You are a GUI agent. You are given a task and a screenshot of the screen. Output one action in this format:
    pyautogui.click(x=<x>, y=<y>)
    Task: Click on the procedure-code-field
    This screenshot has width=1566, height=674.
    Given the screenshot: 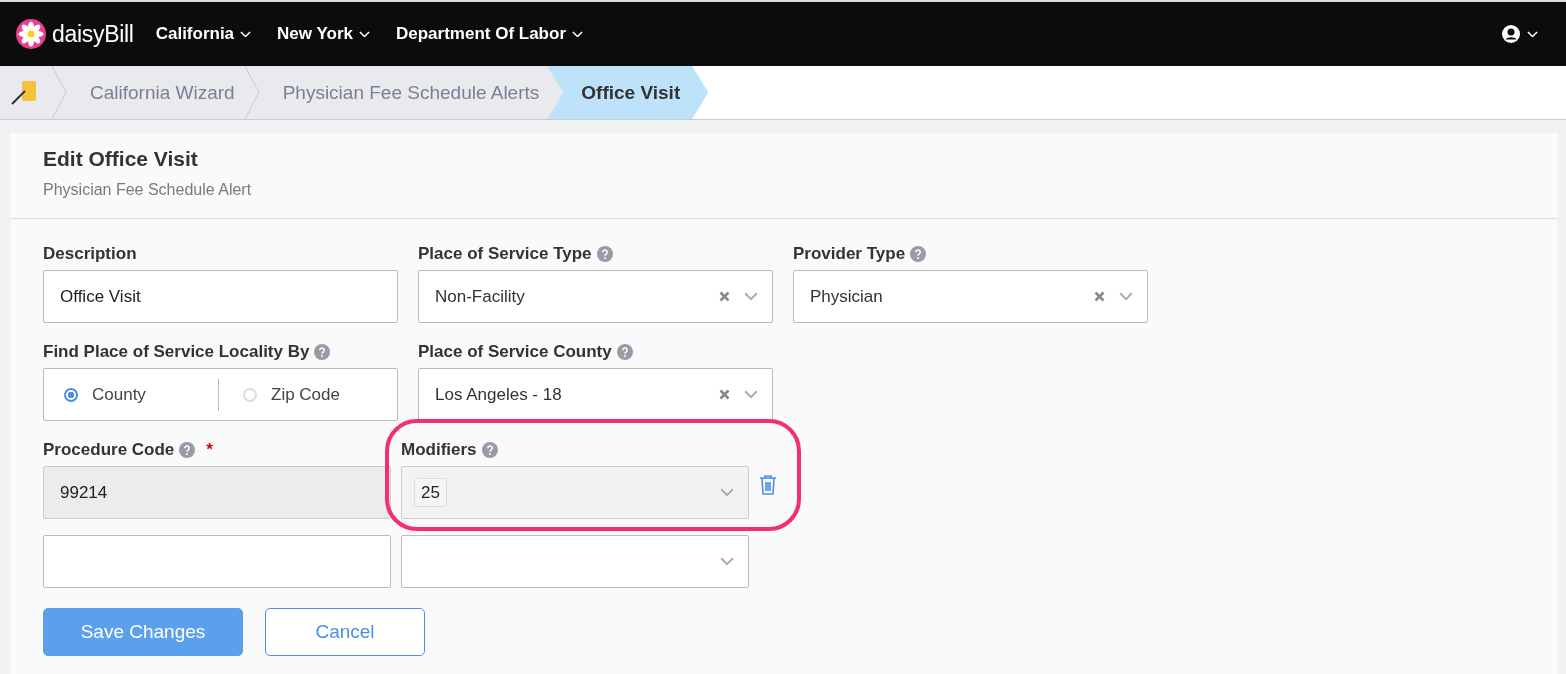 What is the action you would take?
    pyautogui.click(x=217, y=561)
    